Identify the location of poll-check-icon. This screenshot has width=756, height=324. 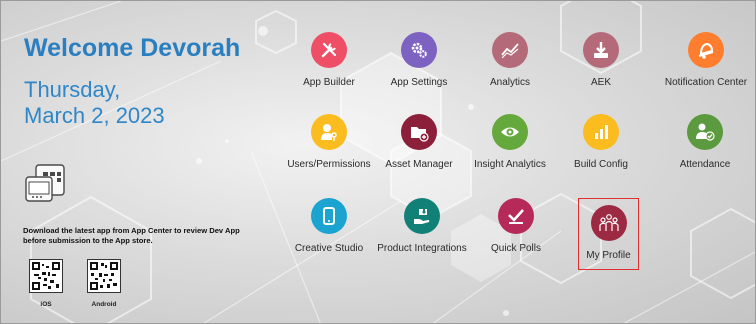
(516, 216).